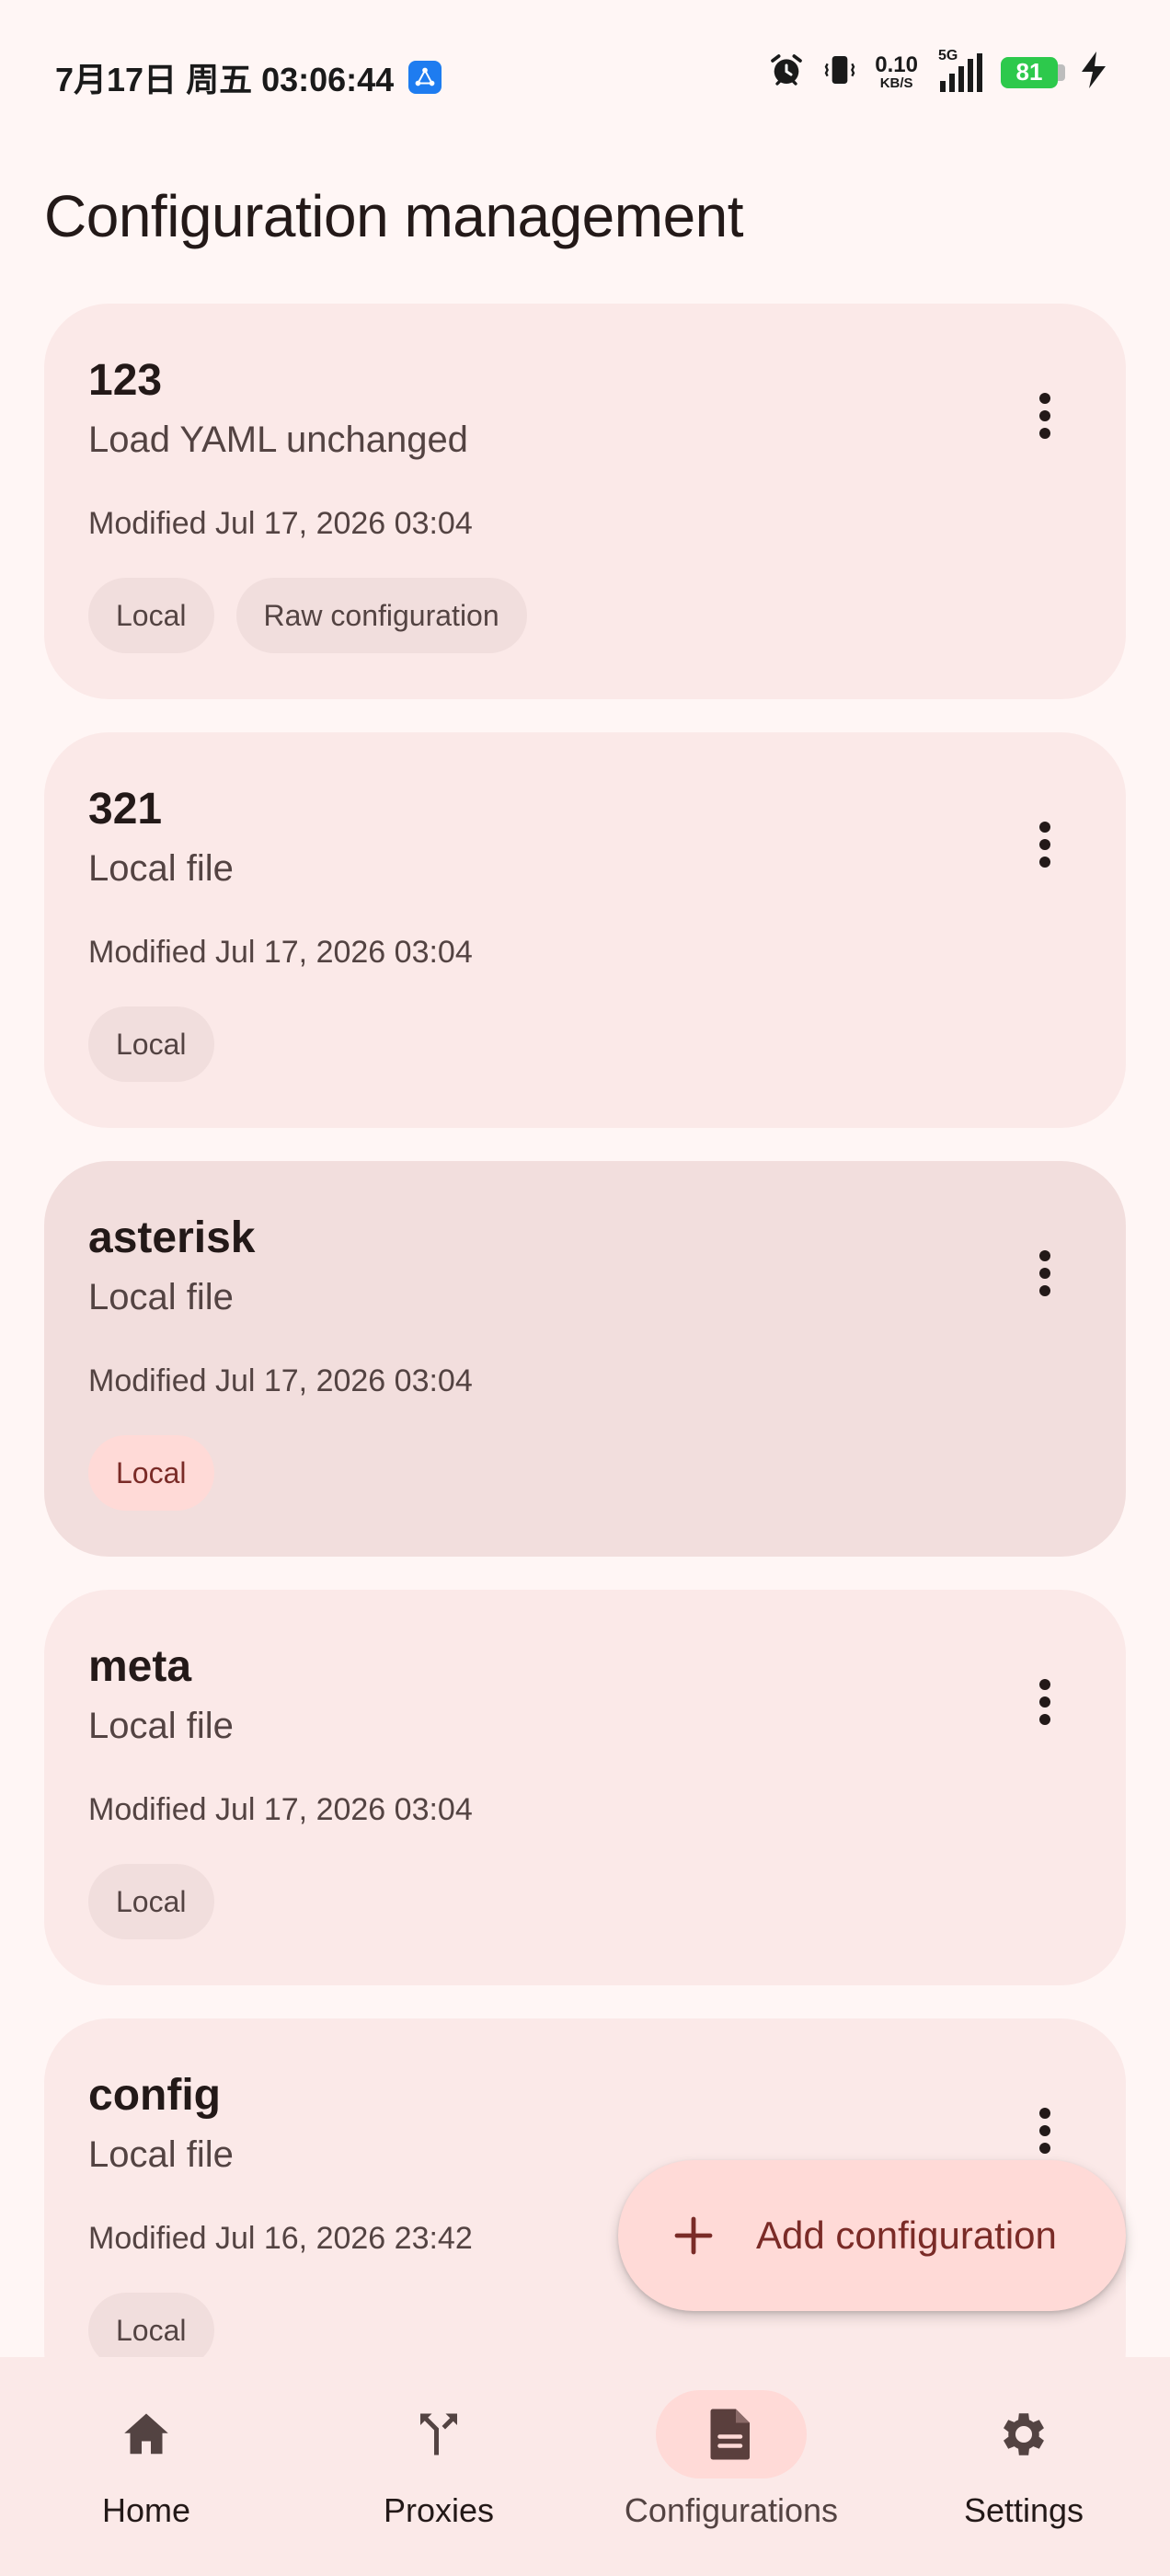  I want to click on charging-icon, so click(1094, 72).